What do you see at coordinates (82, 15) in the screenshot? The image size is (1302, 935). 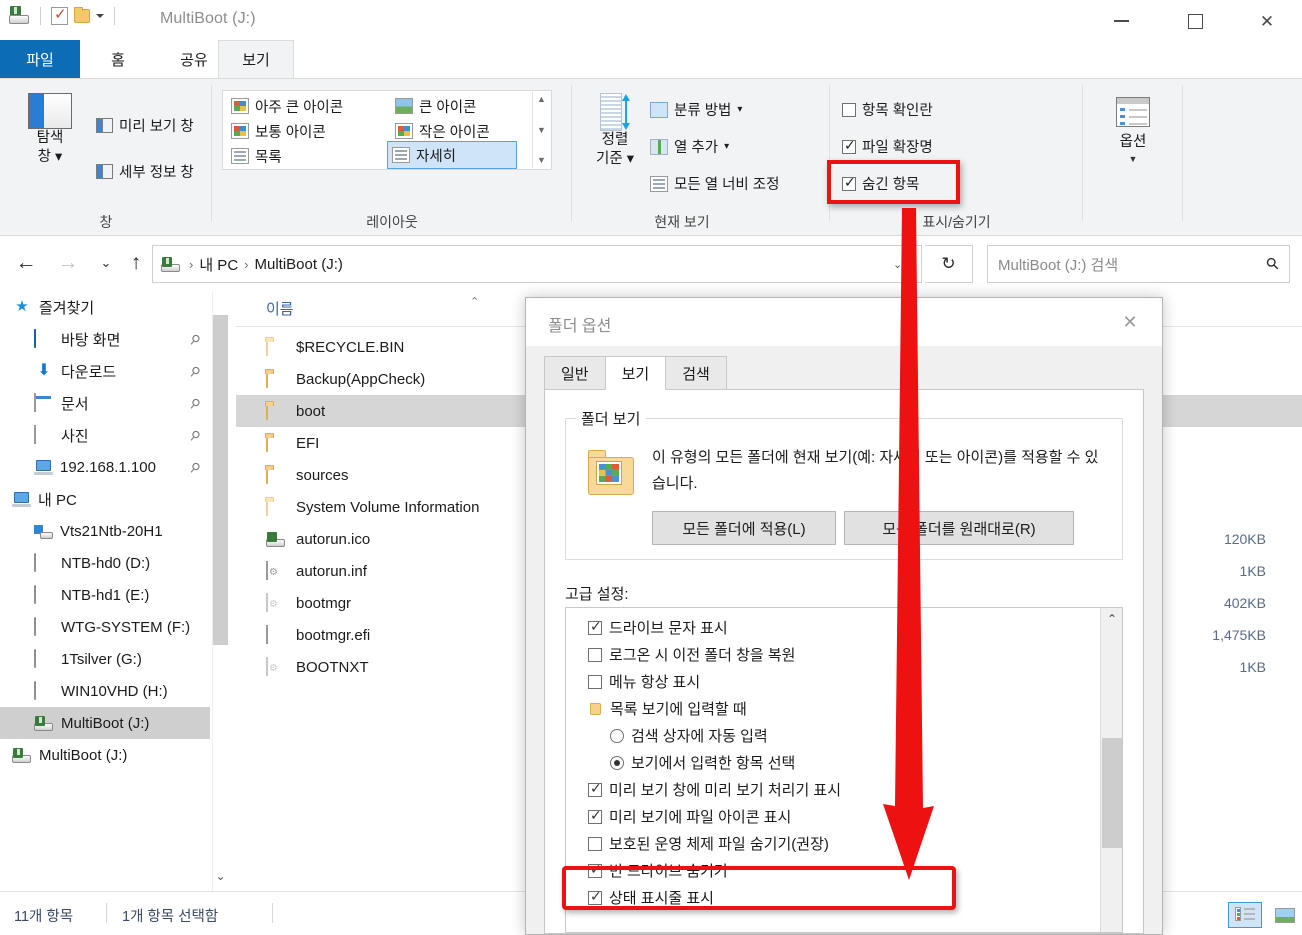 I see `new-folder-icon` at bounding box center [82, 15].